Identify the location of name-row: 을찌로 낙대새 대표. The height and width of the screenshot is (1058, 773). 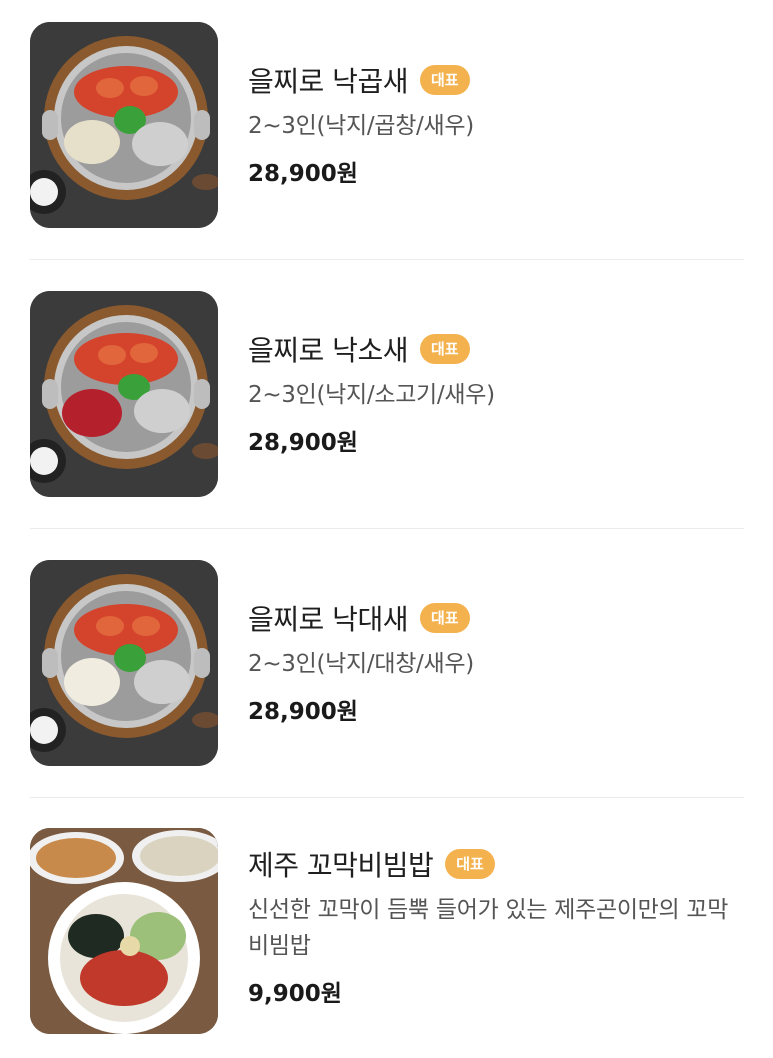
(493, 618).